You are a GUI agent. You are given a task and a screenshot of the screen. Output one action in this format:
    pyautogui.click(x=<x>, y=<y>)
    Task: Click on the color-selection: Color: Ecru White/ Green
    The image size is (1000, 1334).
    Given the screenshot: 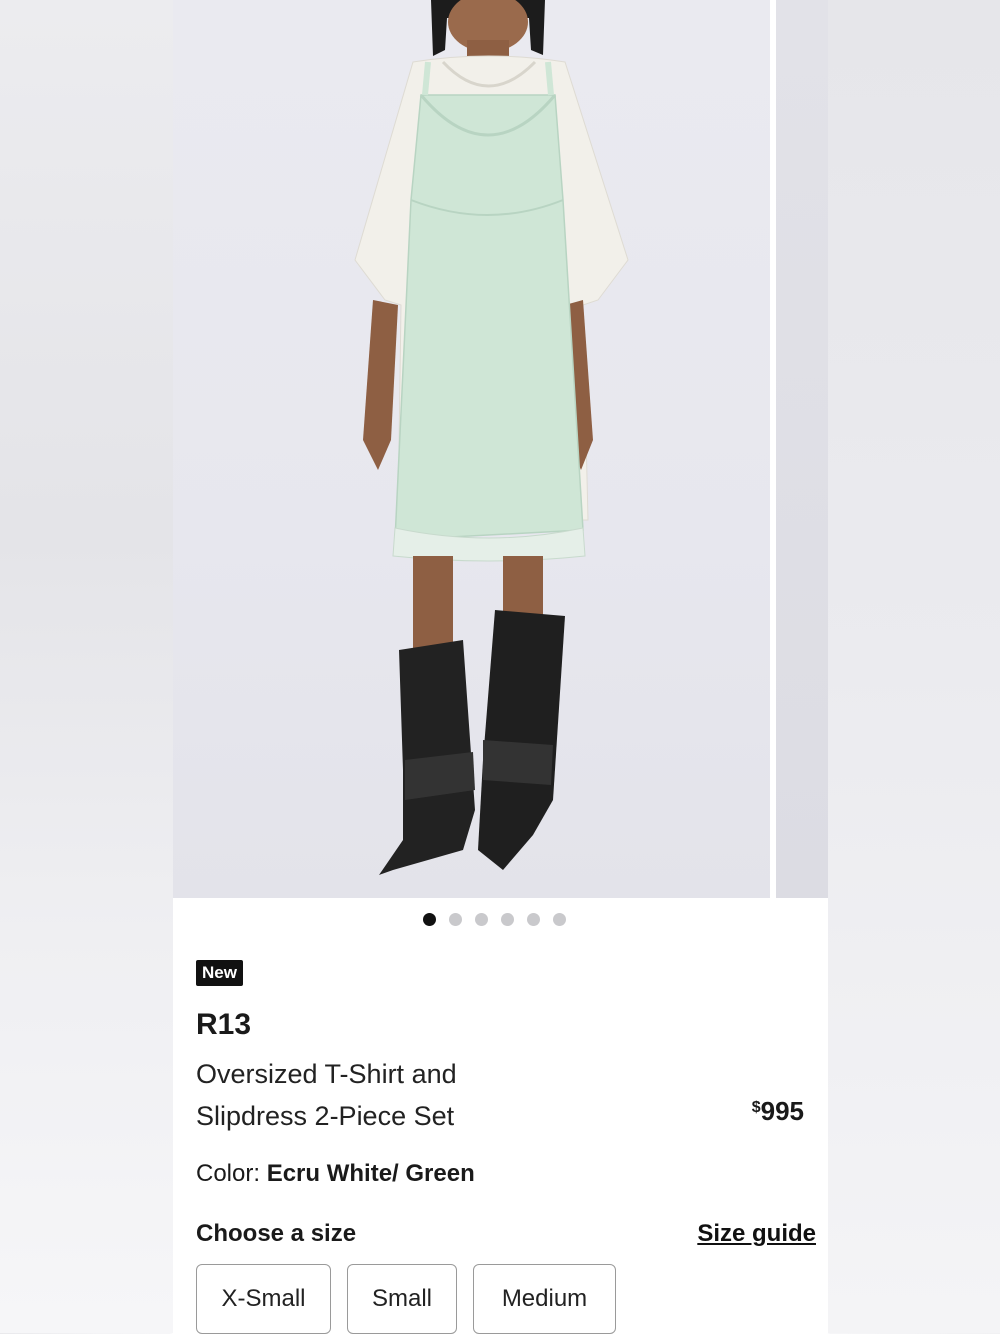 What is the action you would take?
    pyautogui.click(x=335, y=1174)
    